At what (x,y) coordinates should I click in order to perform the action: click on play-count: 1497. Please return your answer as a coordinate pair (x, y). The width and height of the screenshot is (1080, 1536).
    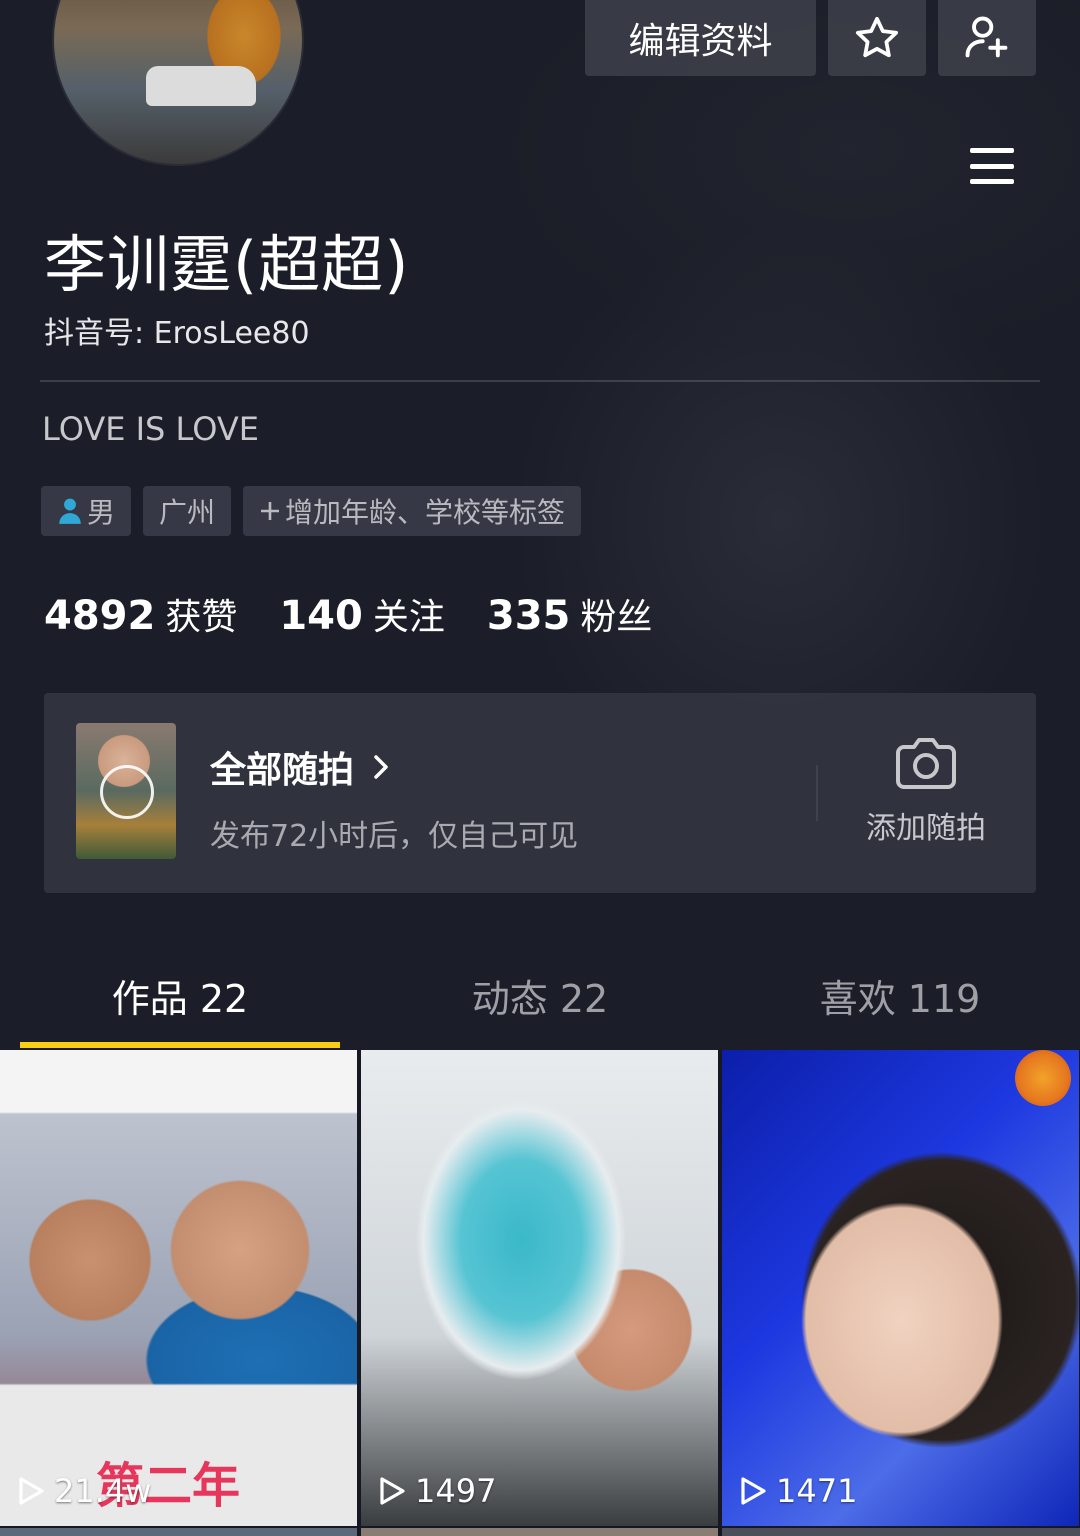
    Looking at the image, I should click on (436, 1491).